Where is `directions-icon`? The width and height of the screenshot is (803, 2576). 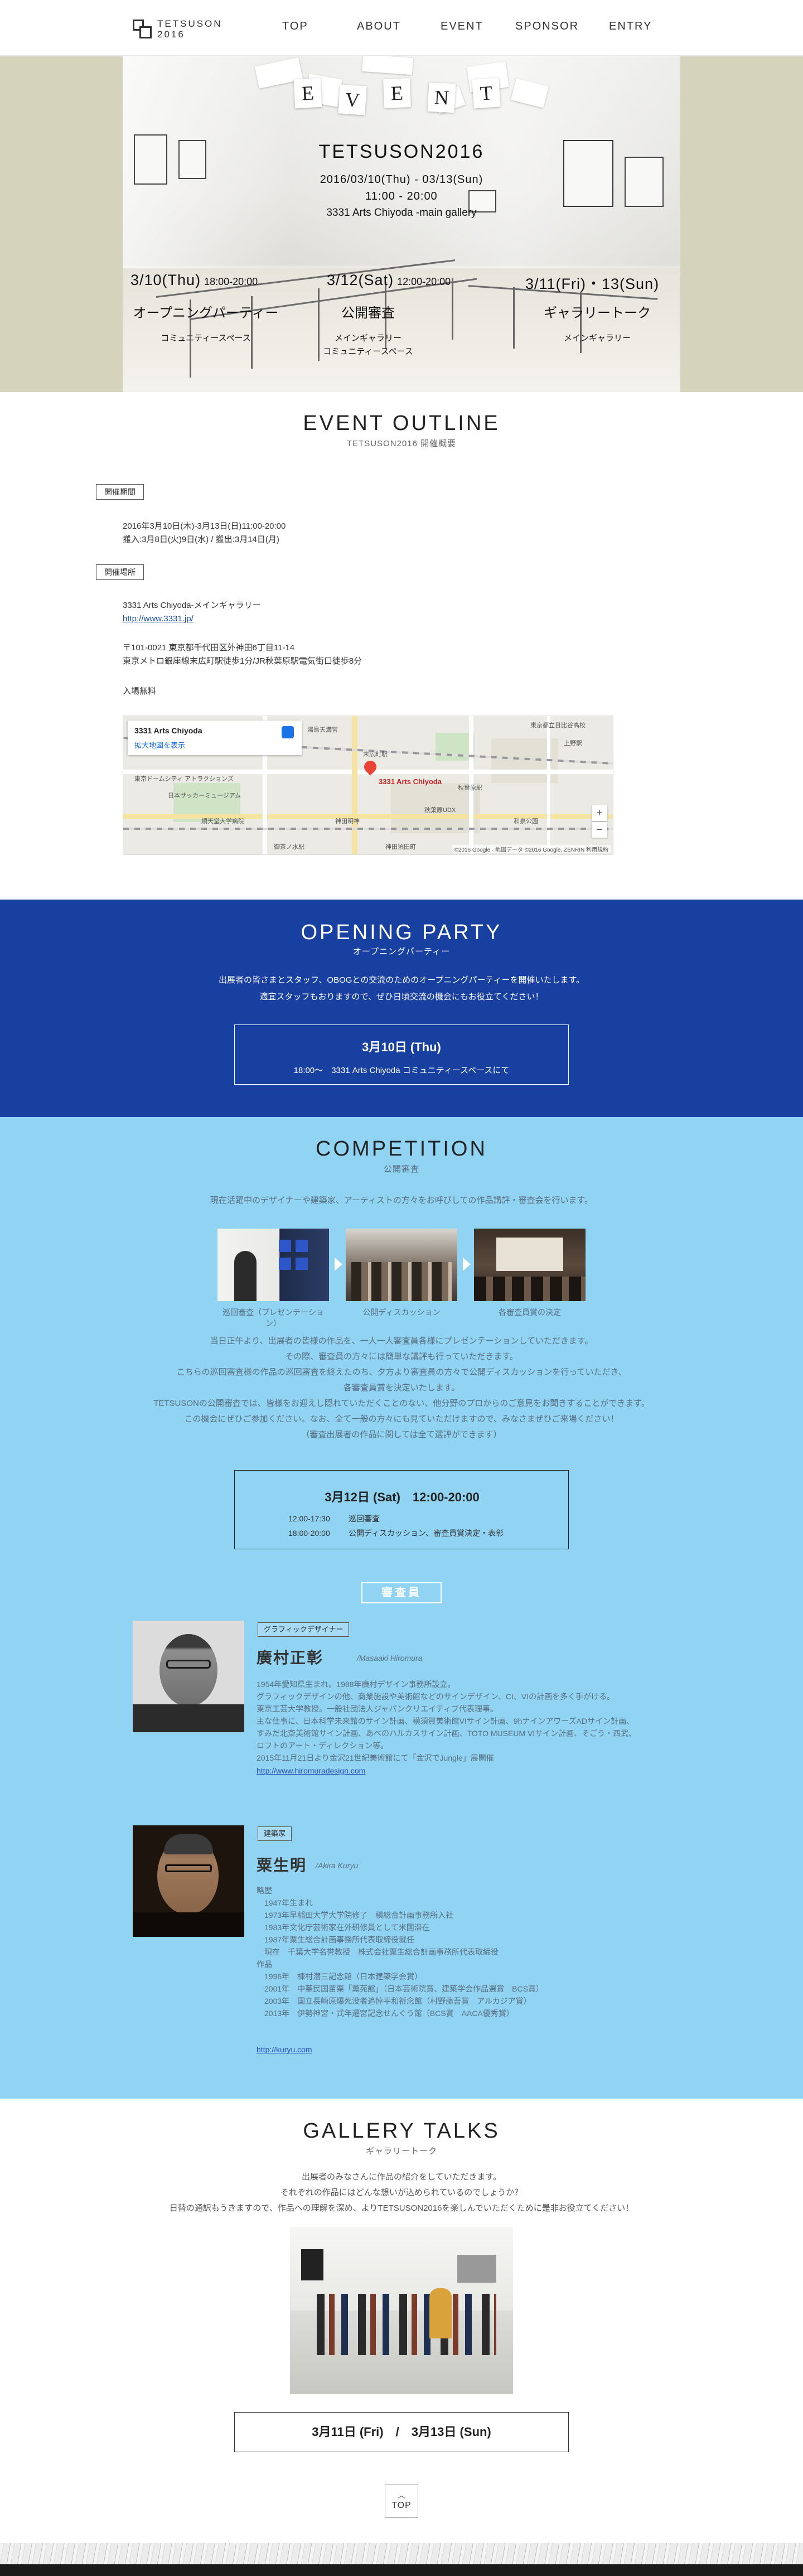
directions-icon is located at coordinates (288, 732).